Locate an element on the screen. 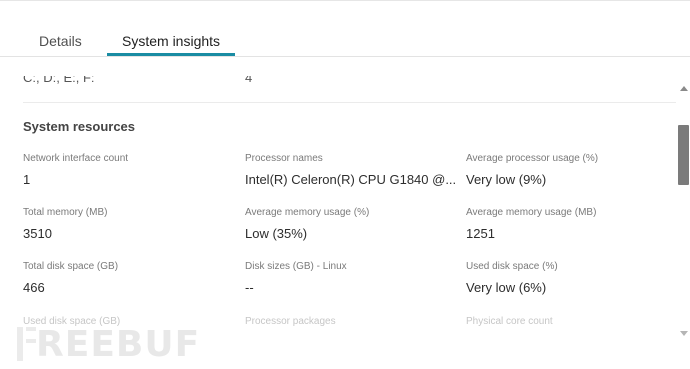 This screenshot has width=690, height=369. field-label: Average memory usage (MB) is located at coordinates (531, 212).